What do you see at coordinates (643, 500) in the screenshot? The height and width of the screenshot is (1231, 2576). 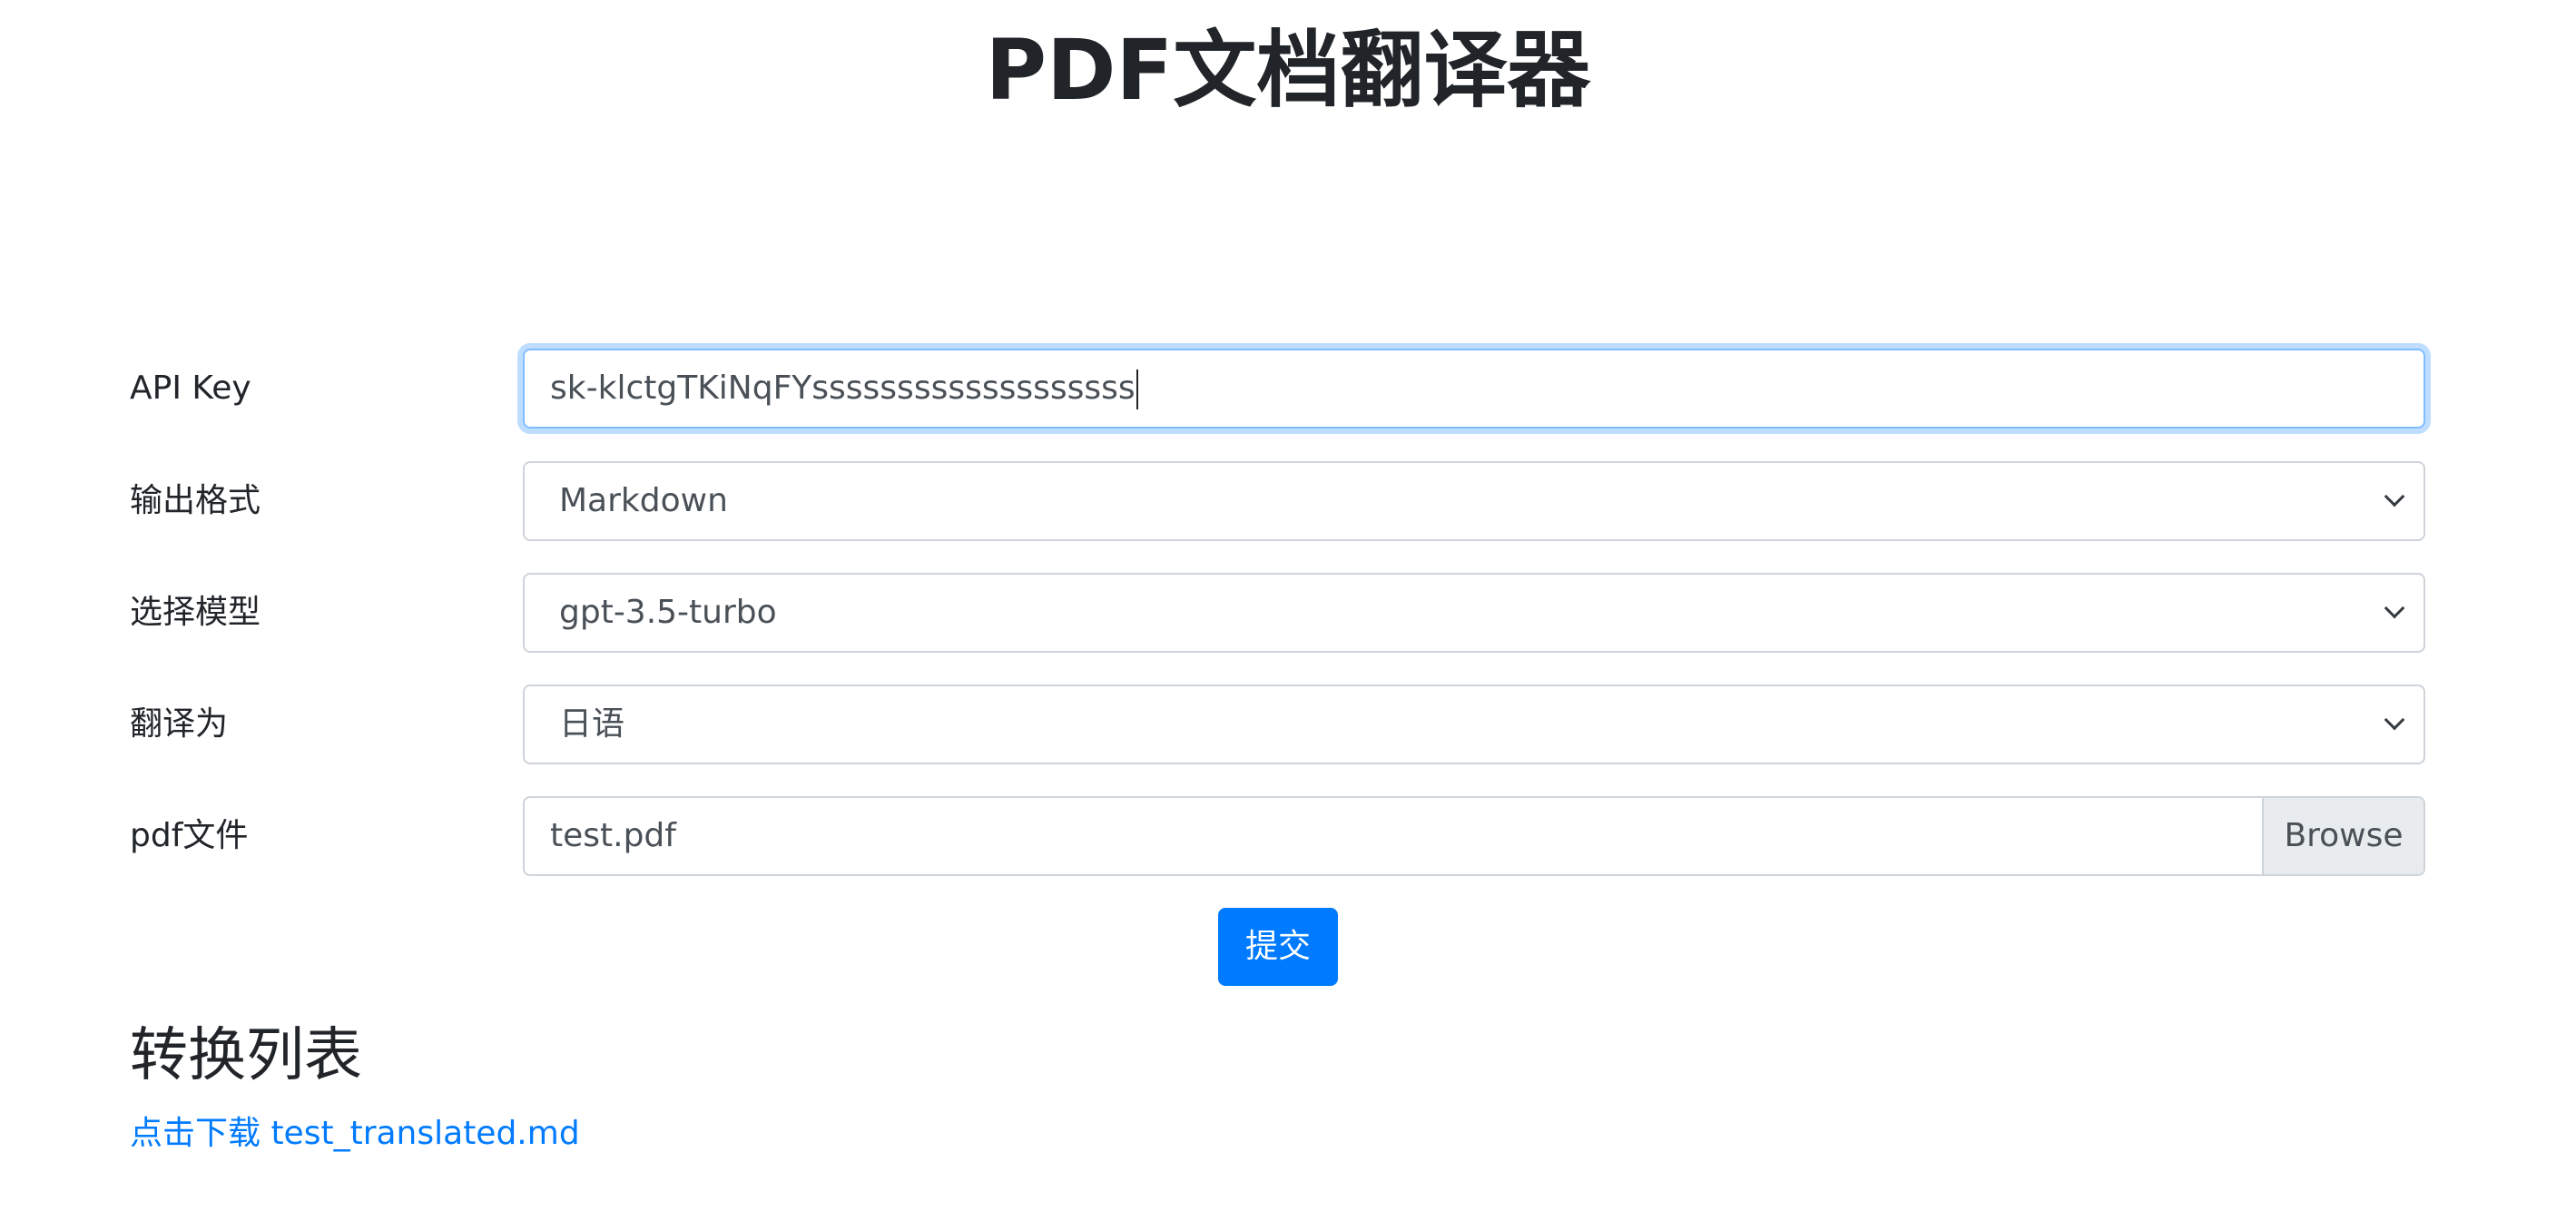 I see `output-format-selected: Markdown` at bounding box center [643, 500].